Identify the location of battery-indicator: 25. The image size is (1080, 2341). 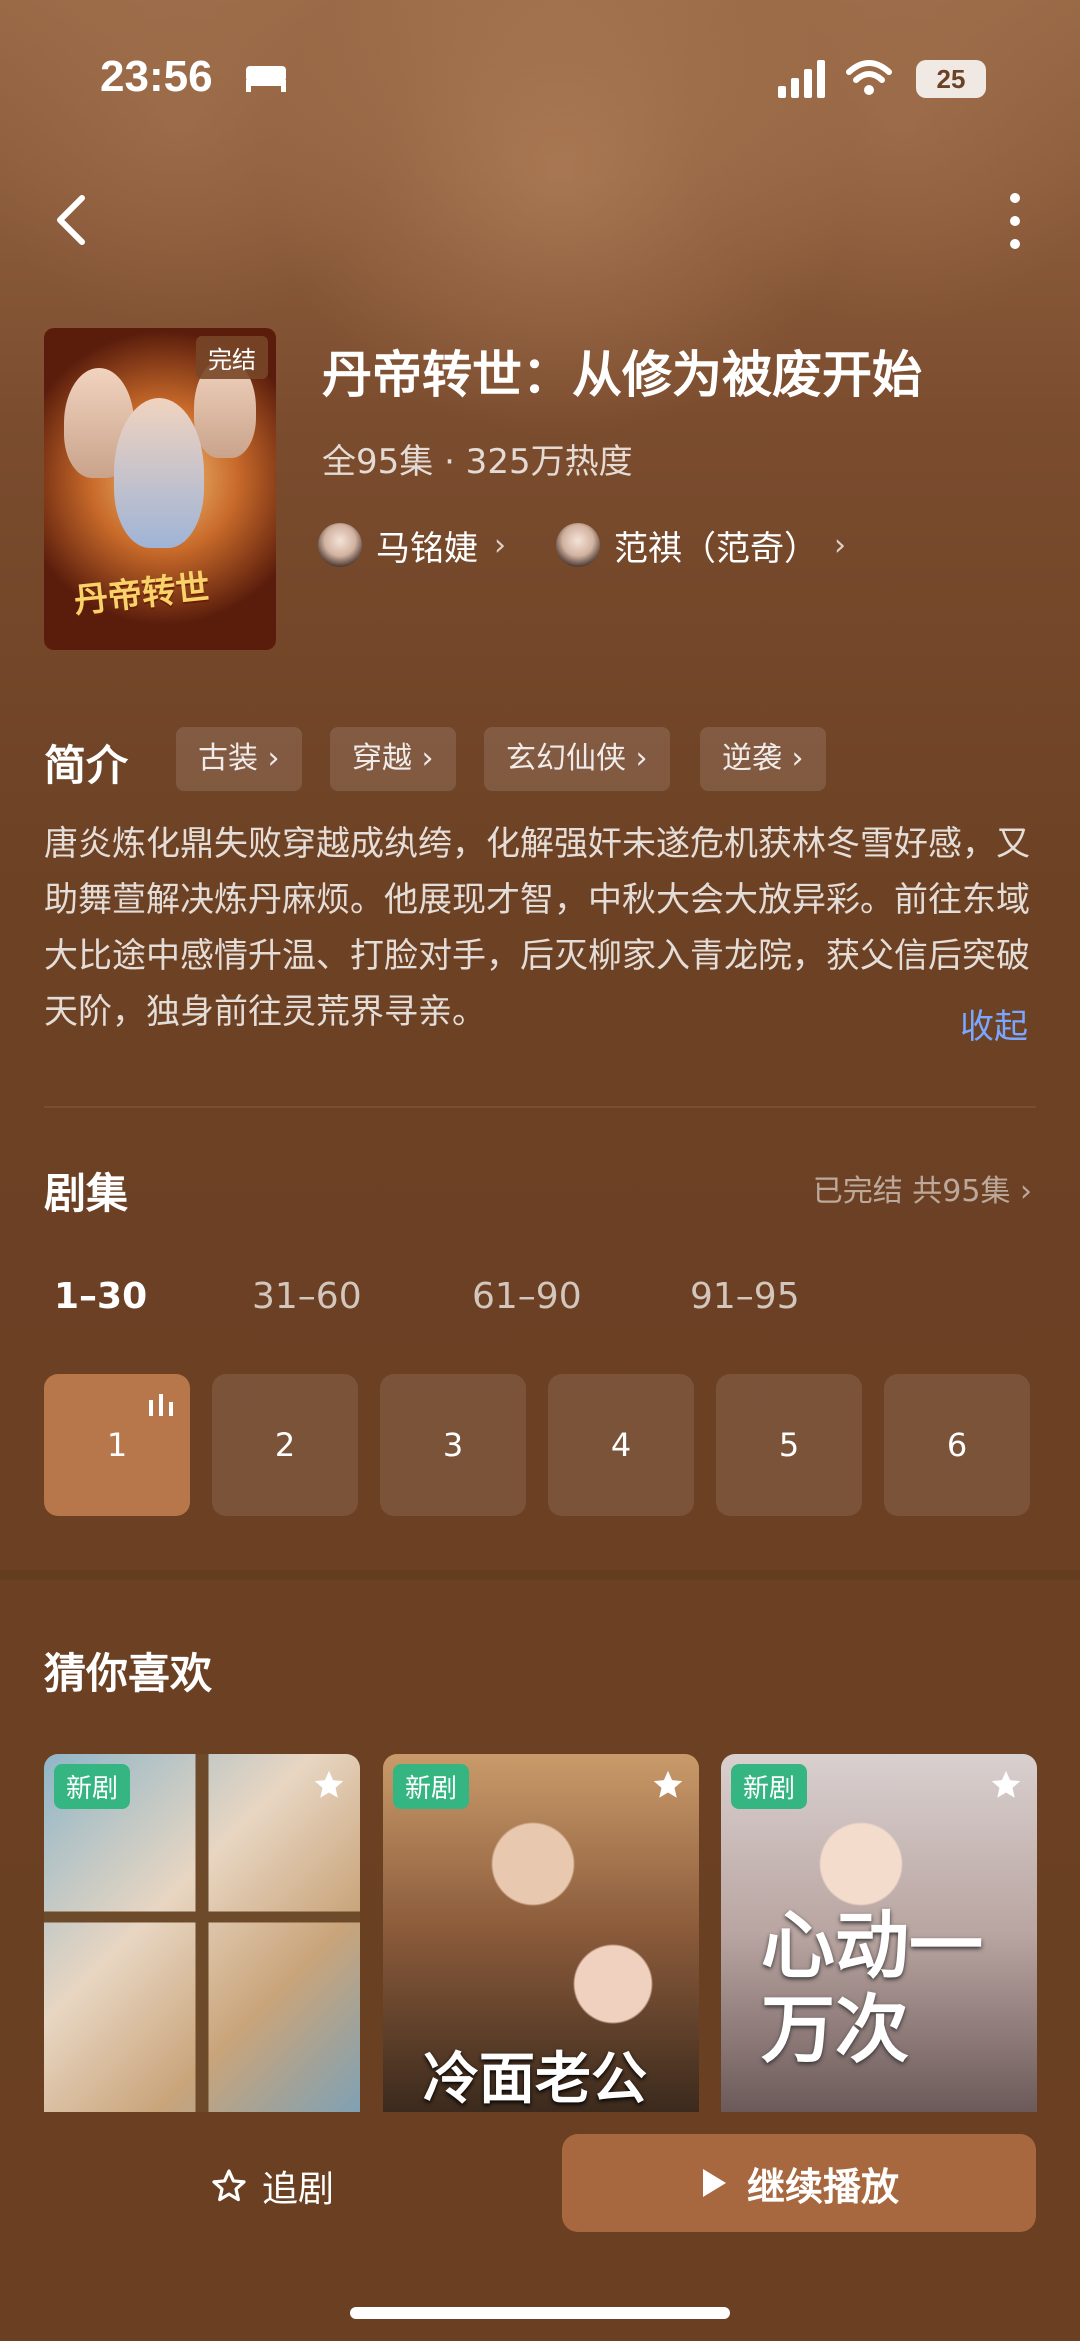
(951, 79).